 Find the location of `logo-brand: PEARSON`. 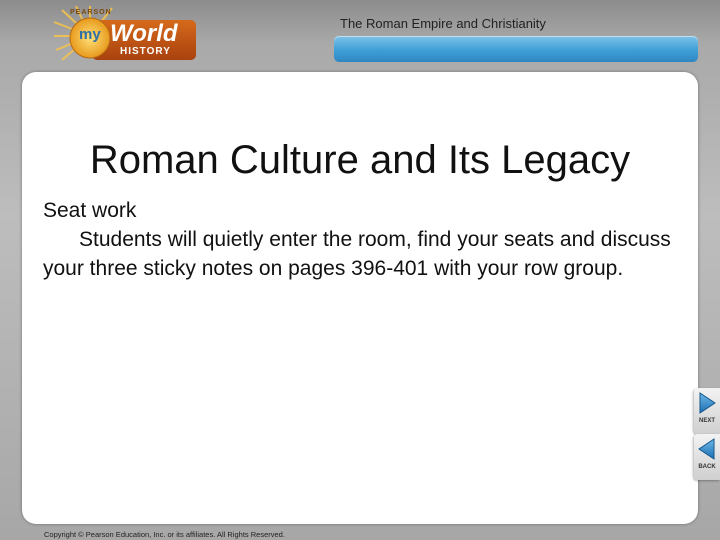

logo-brand: PEARSON is located at coordinates (91, 12).